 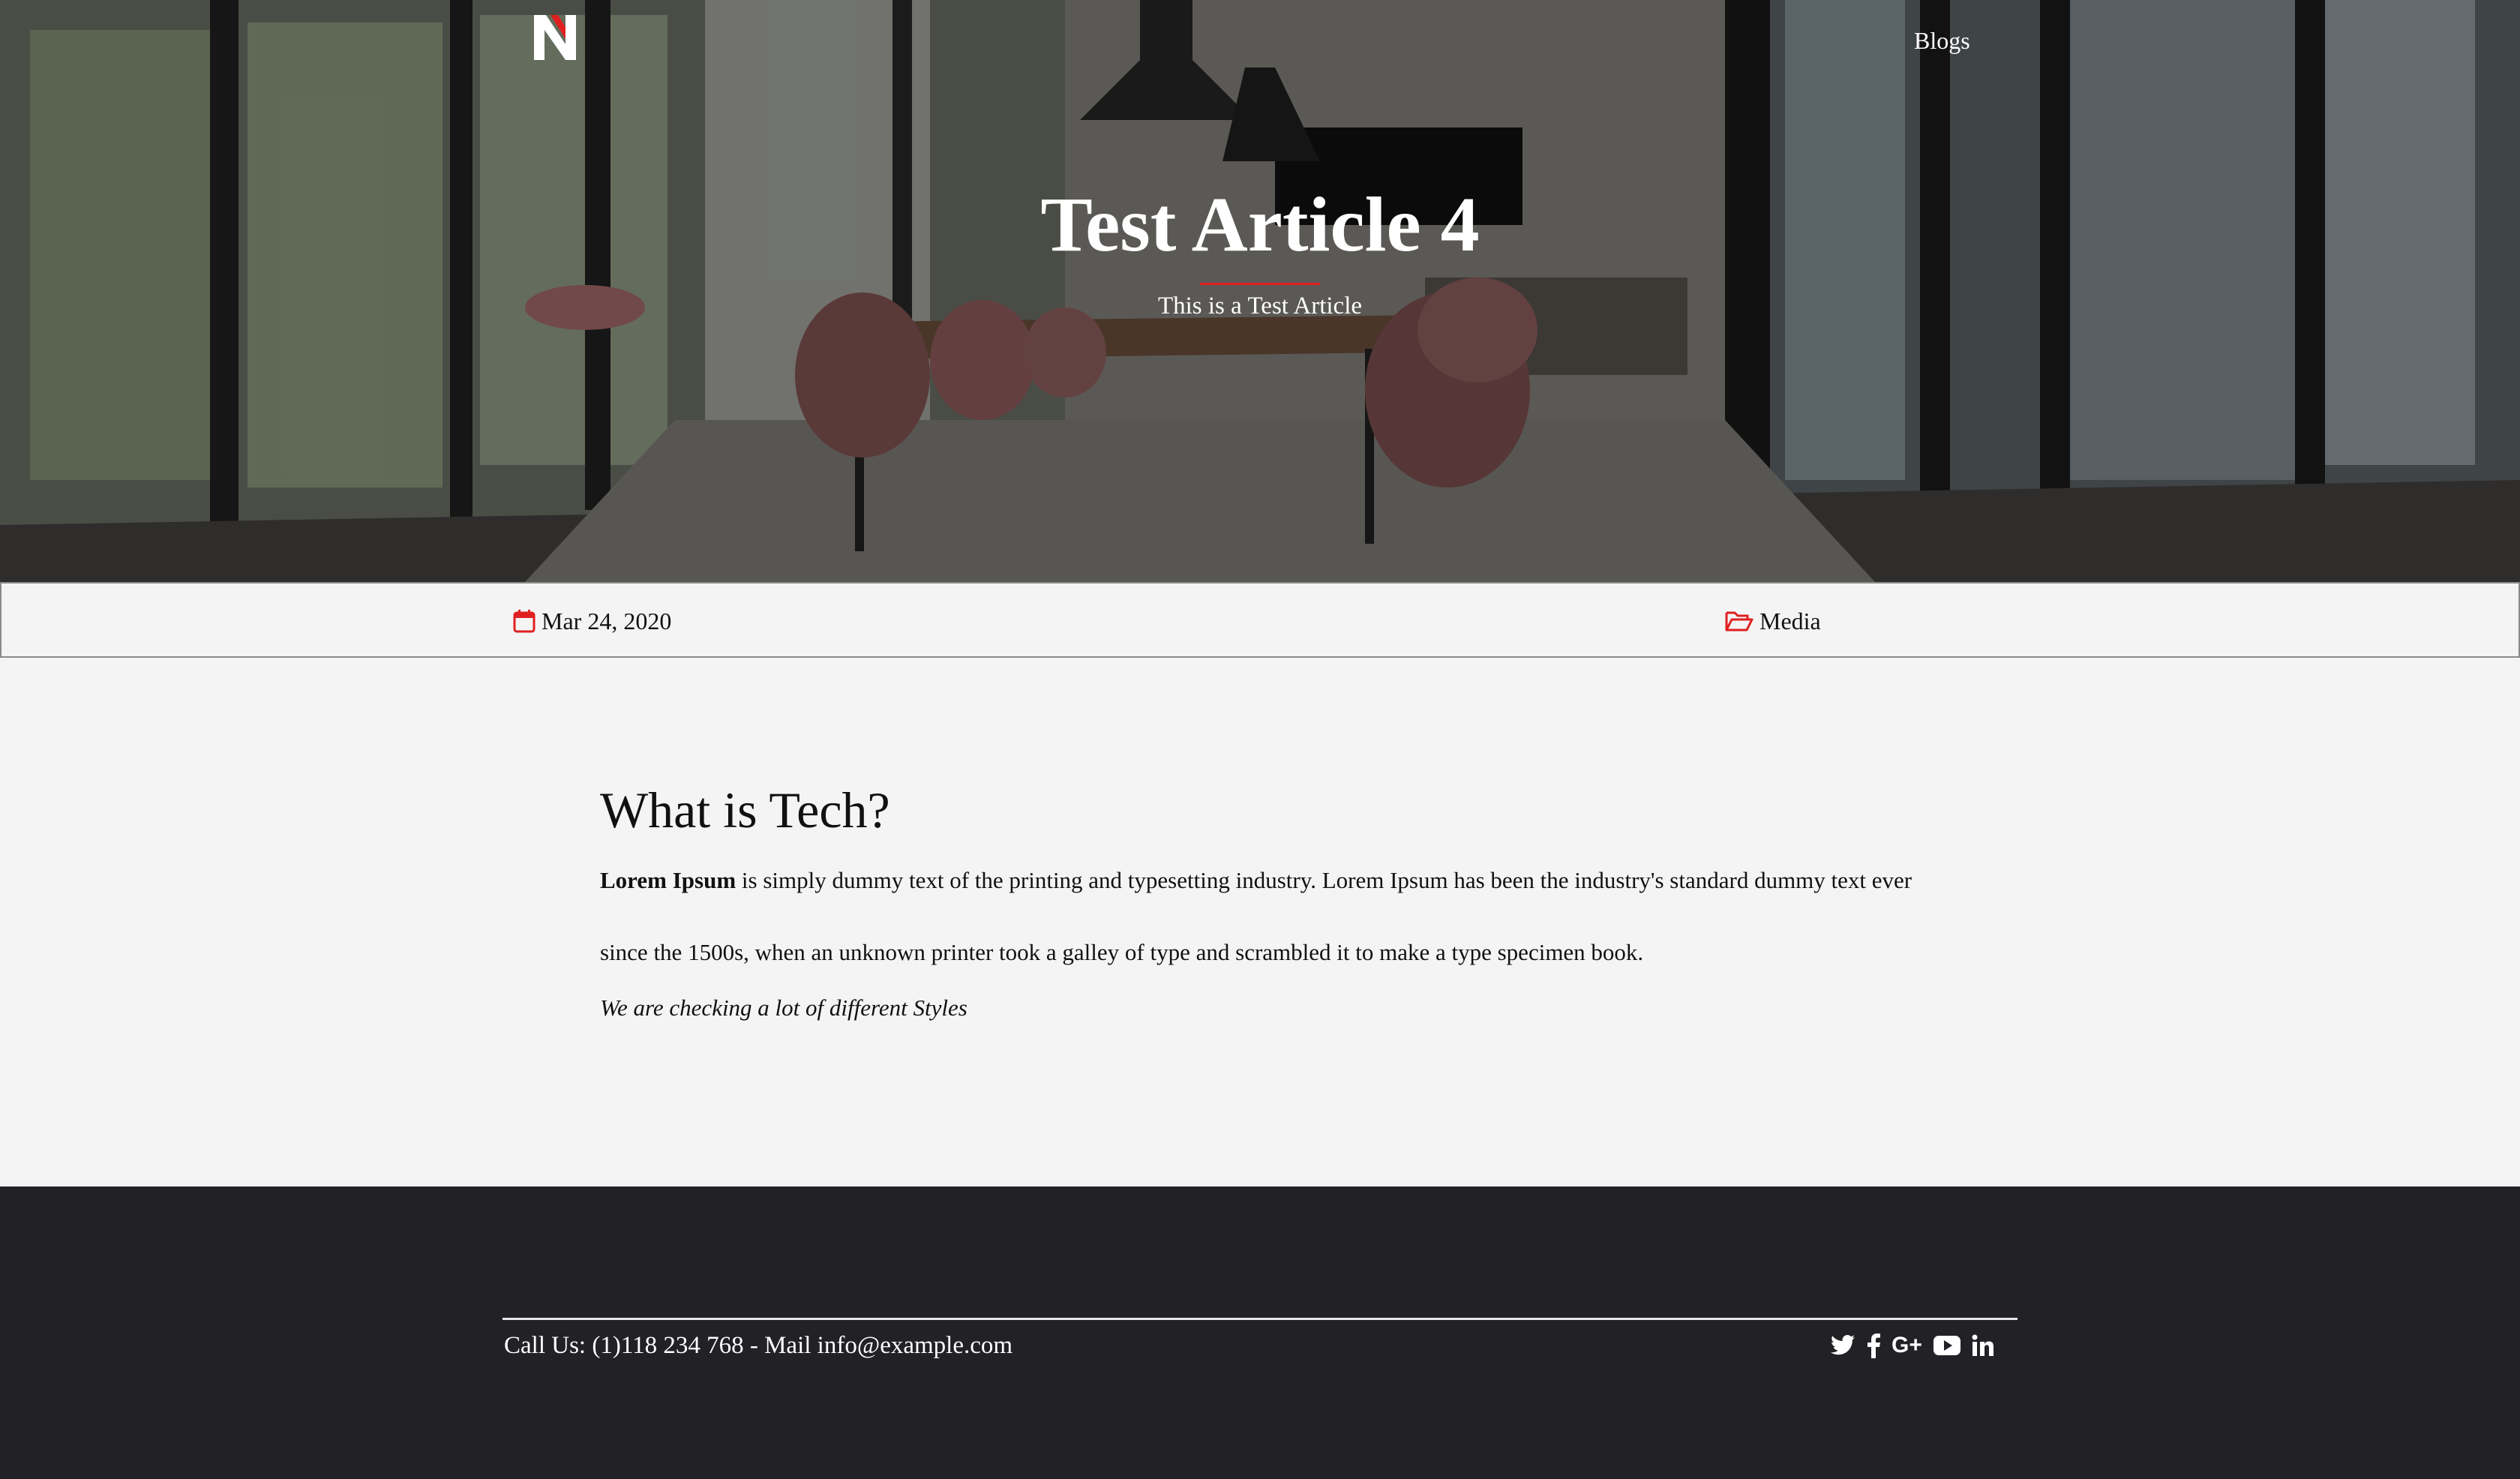 I want to click on n-logo-icon, so click(x=555, y=37).